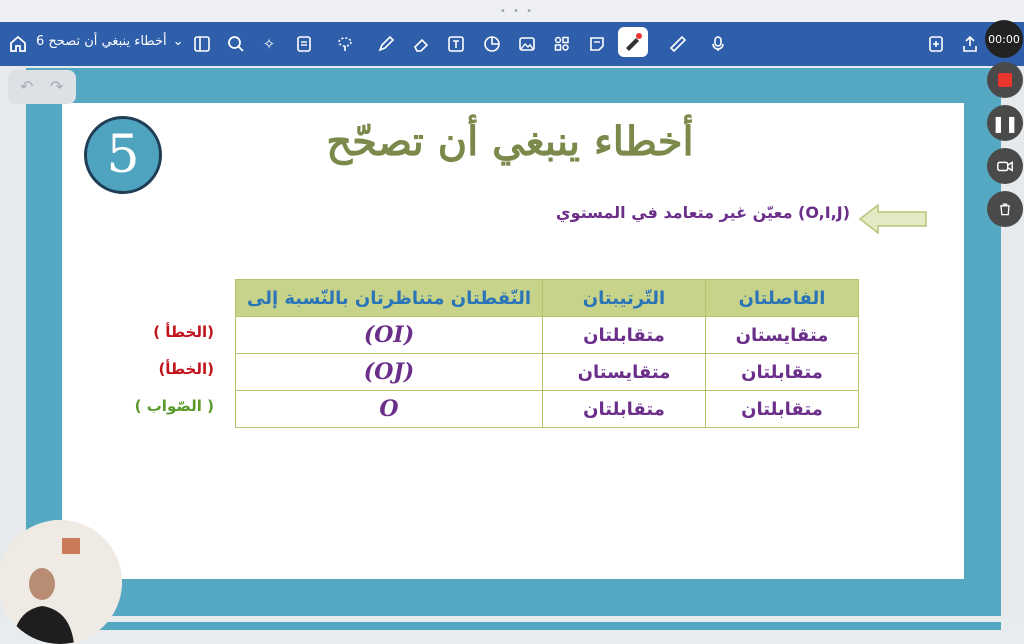  Describe the element at coordinates (718, 44) in the screenshot. I see `microphone-icon` at that location.